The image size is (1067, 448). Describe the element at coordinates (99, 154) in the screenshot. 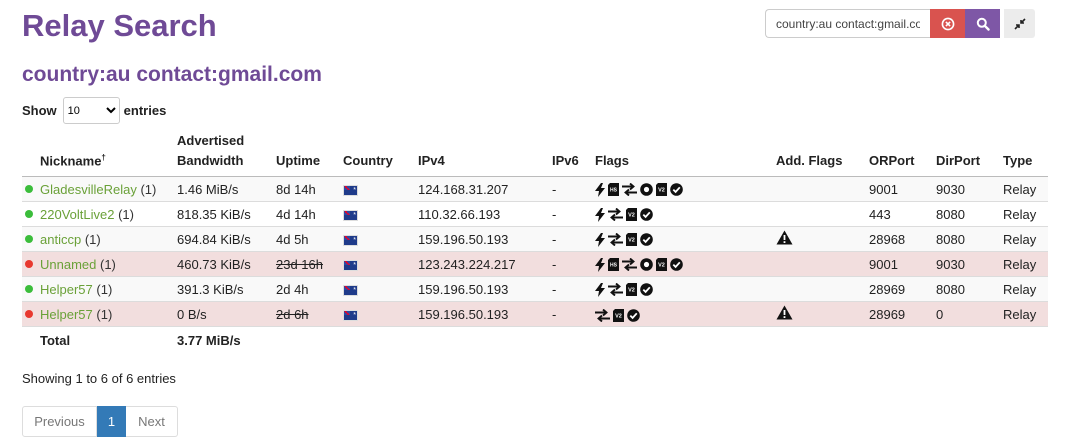

I see `col-nickname: Nickname†` at that location.